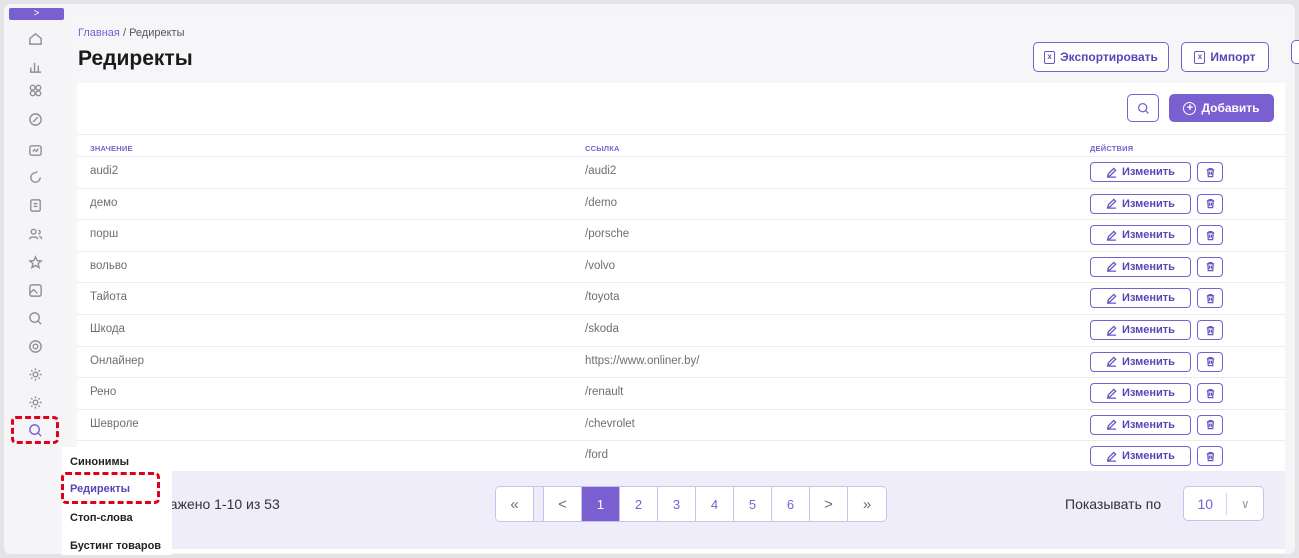 The image size is (1299, 558). Describe the element at coordinates (103, 392) in the screenshot. I see `row-value: Рено` at that location.